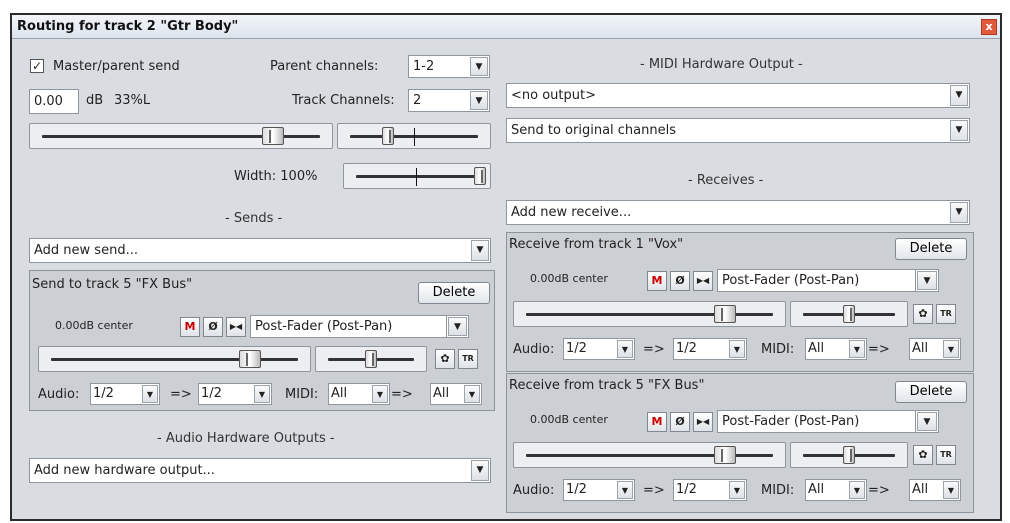 The image size is (1010, 523). I want to click on send-pan-slider, so click(371, 359).